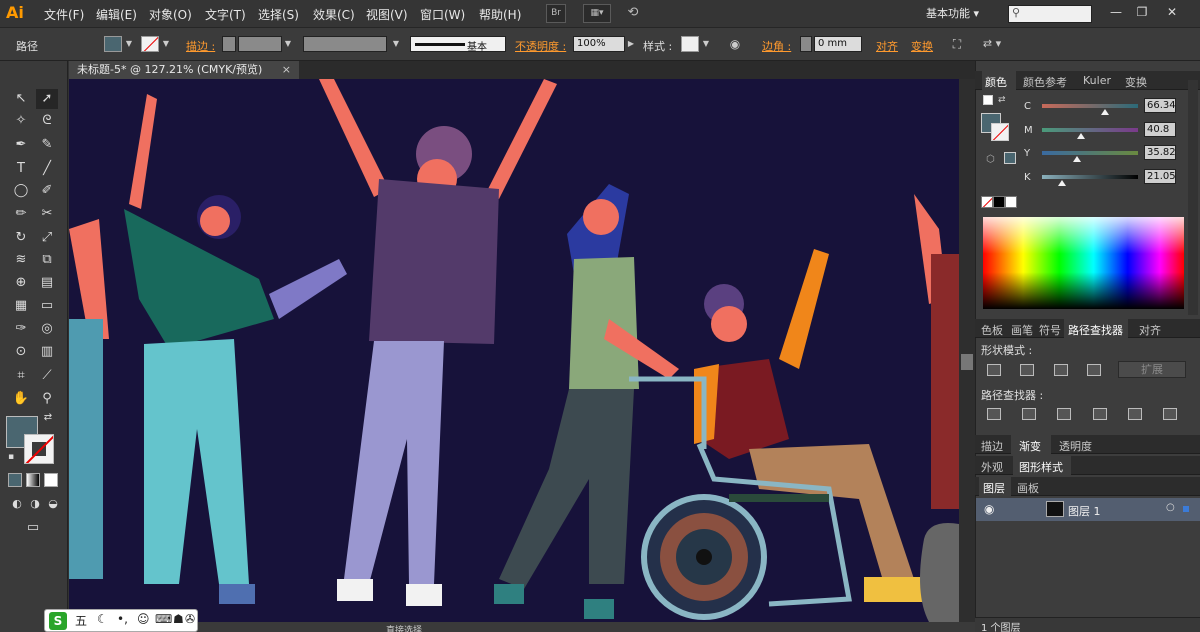  What do you see at coordinates (1050, 14) in the screenshot?
I see `search-input: ⚲` at bounding box center [1050, 14].